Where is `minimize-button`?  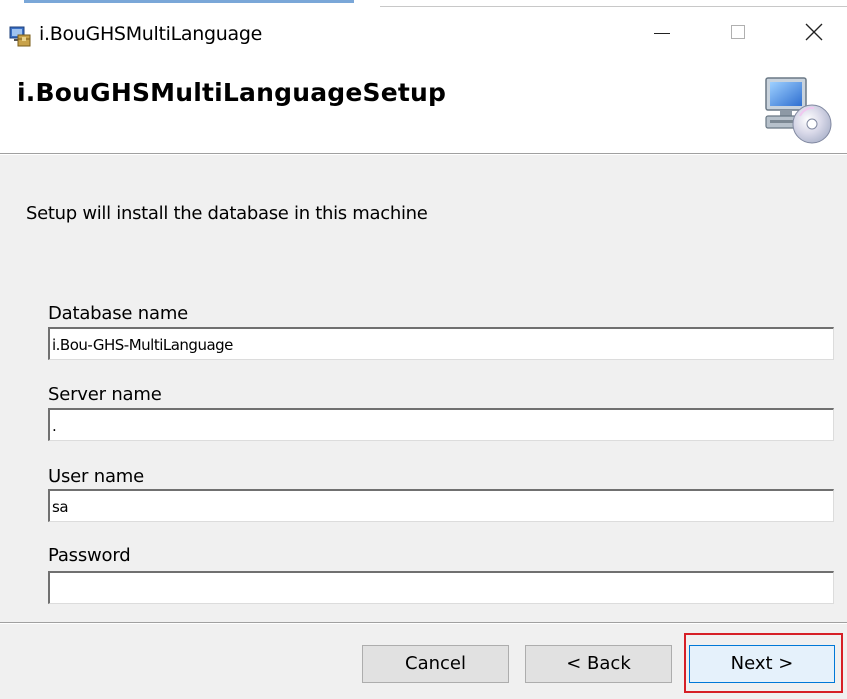 minimize-button is located at coordinates (662, 32).